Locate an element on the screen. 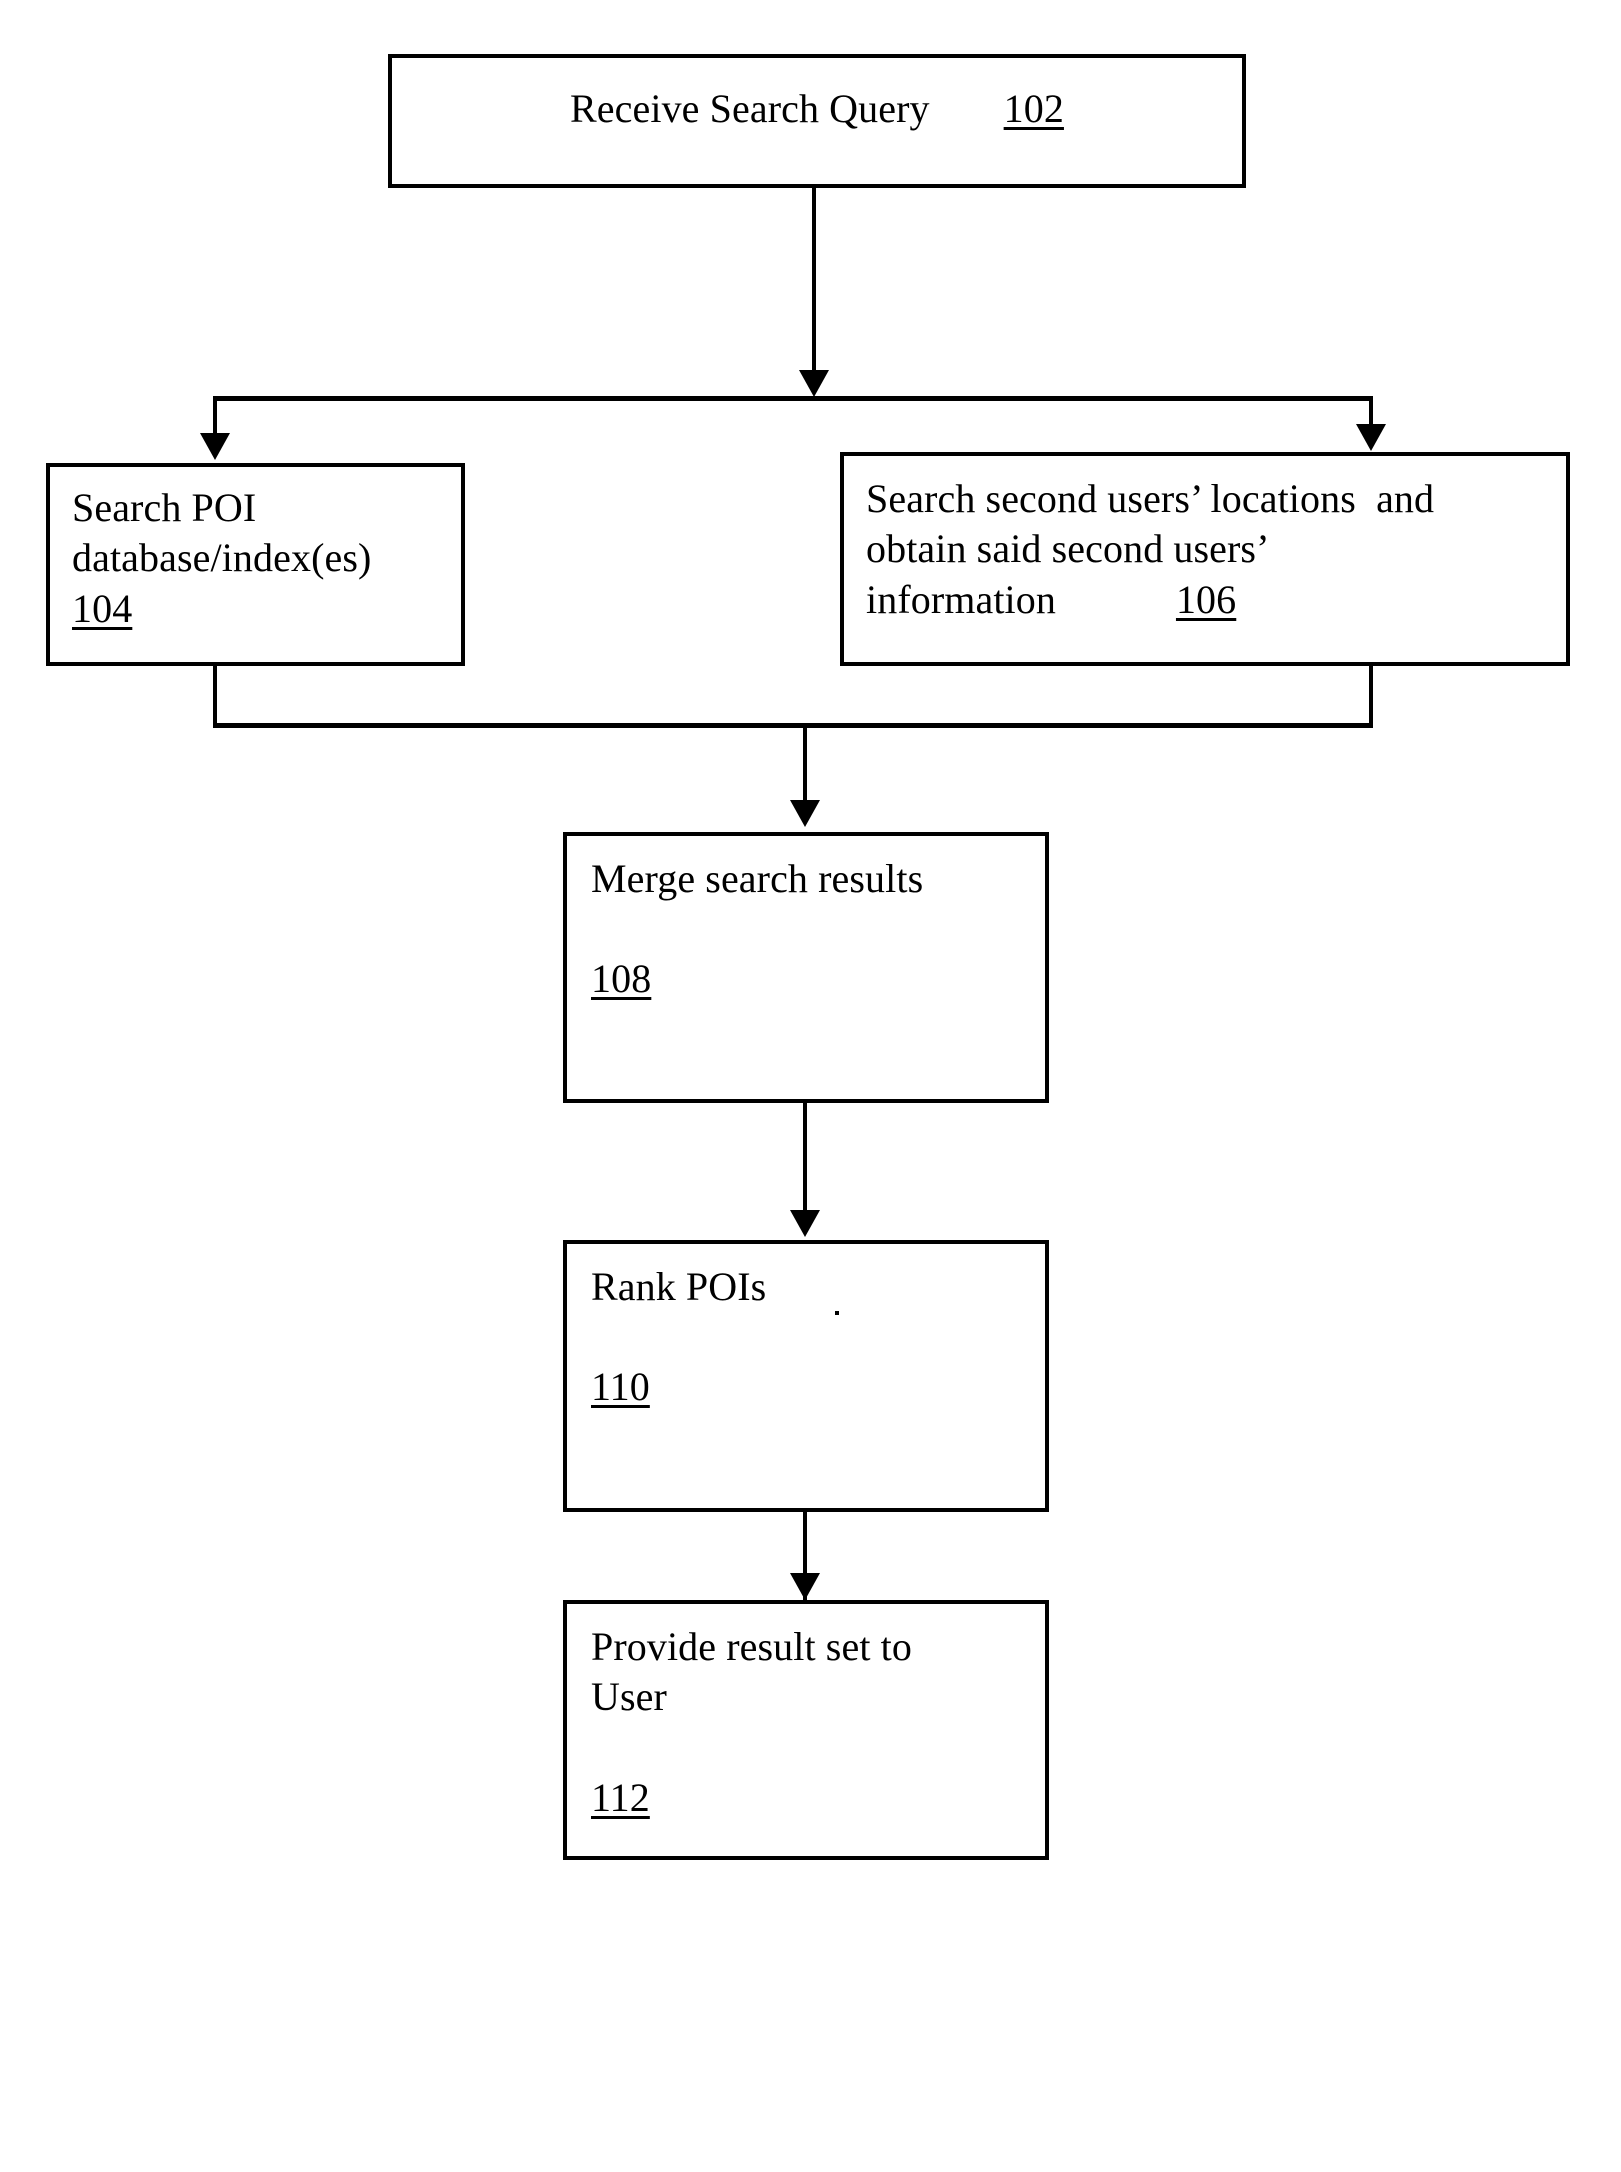 The width and height of the screenshot is (1621, 2172). node-110-text: Rank POIs 110 is located at coordinates (811, 1337).